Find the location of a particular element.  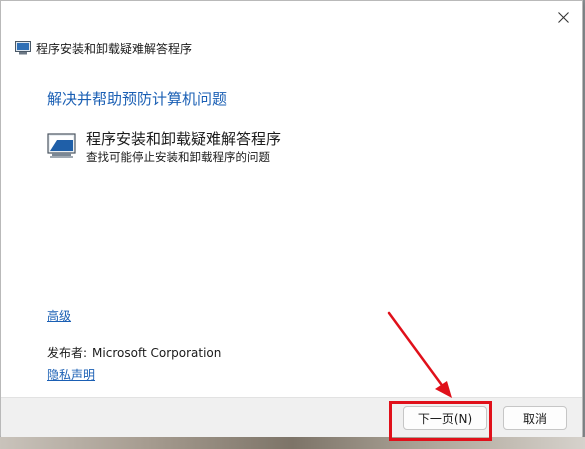

close-button is located at coordinates (563, 17).